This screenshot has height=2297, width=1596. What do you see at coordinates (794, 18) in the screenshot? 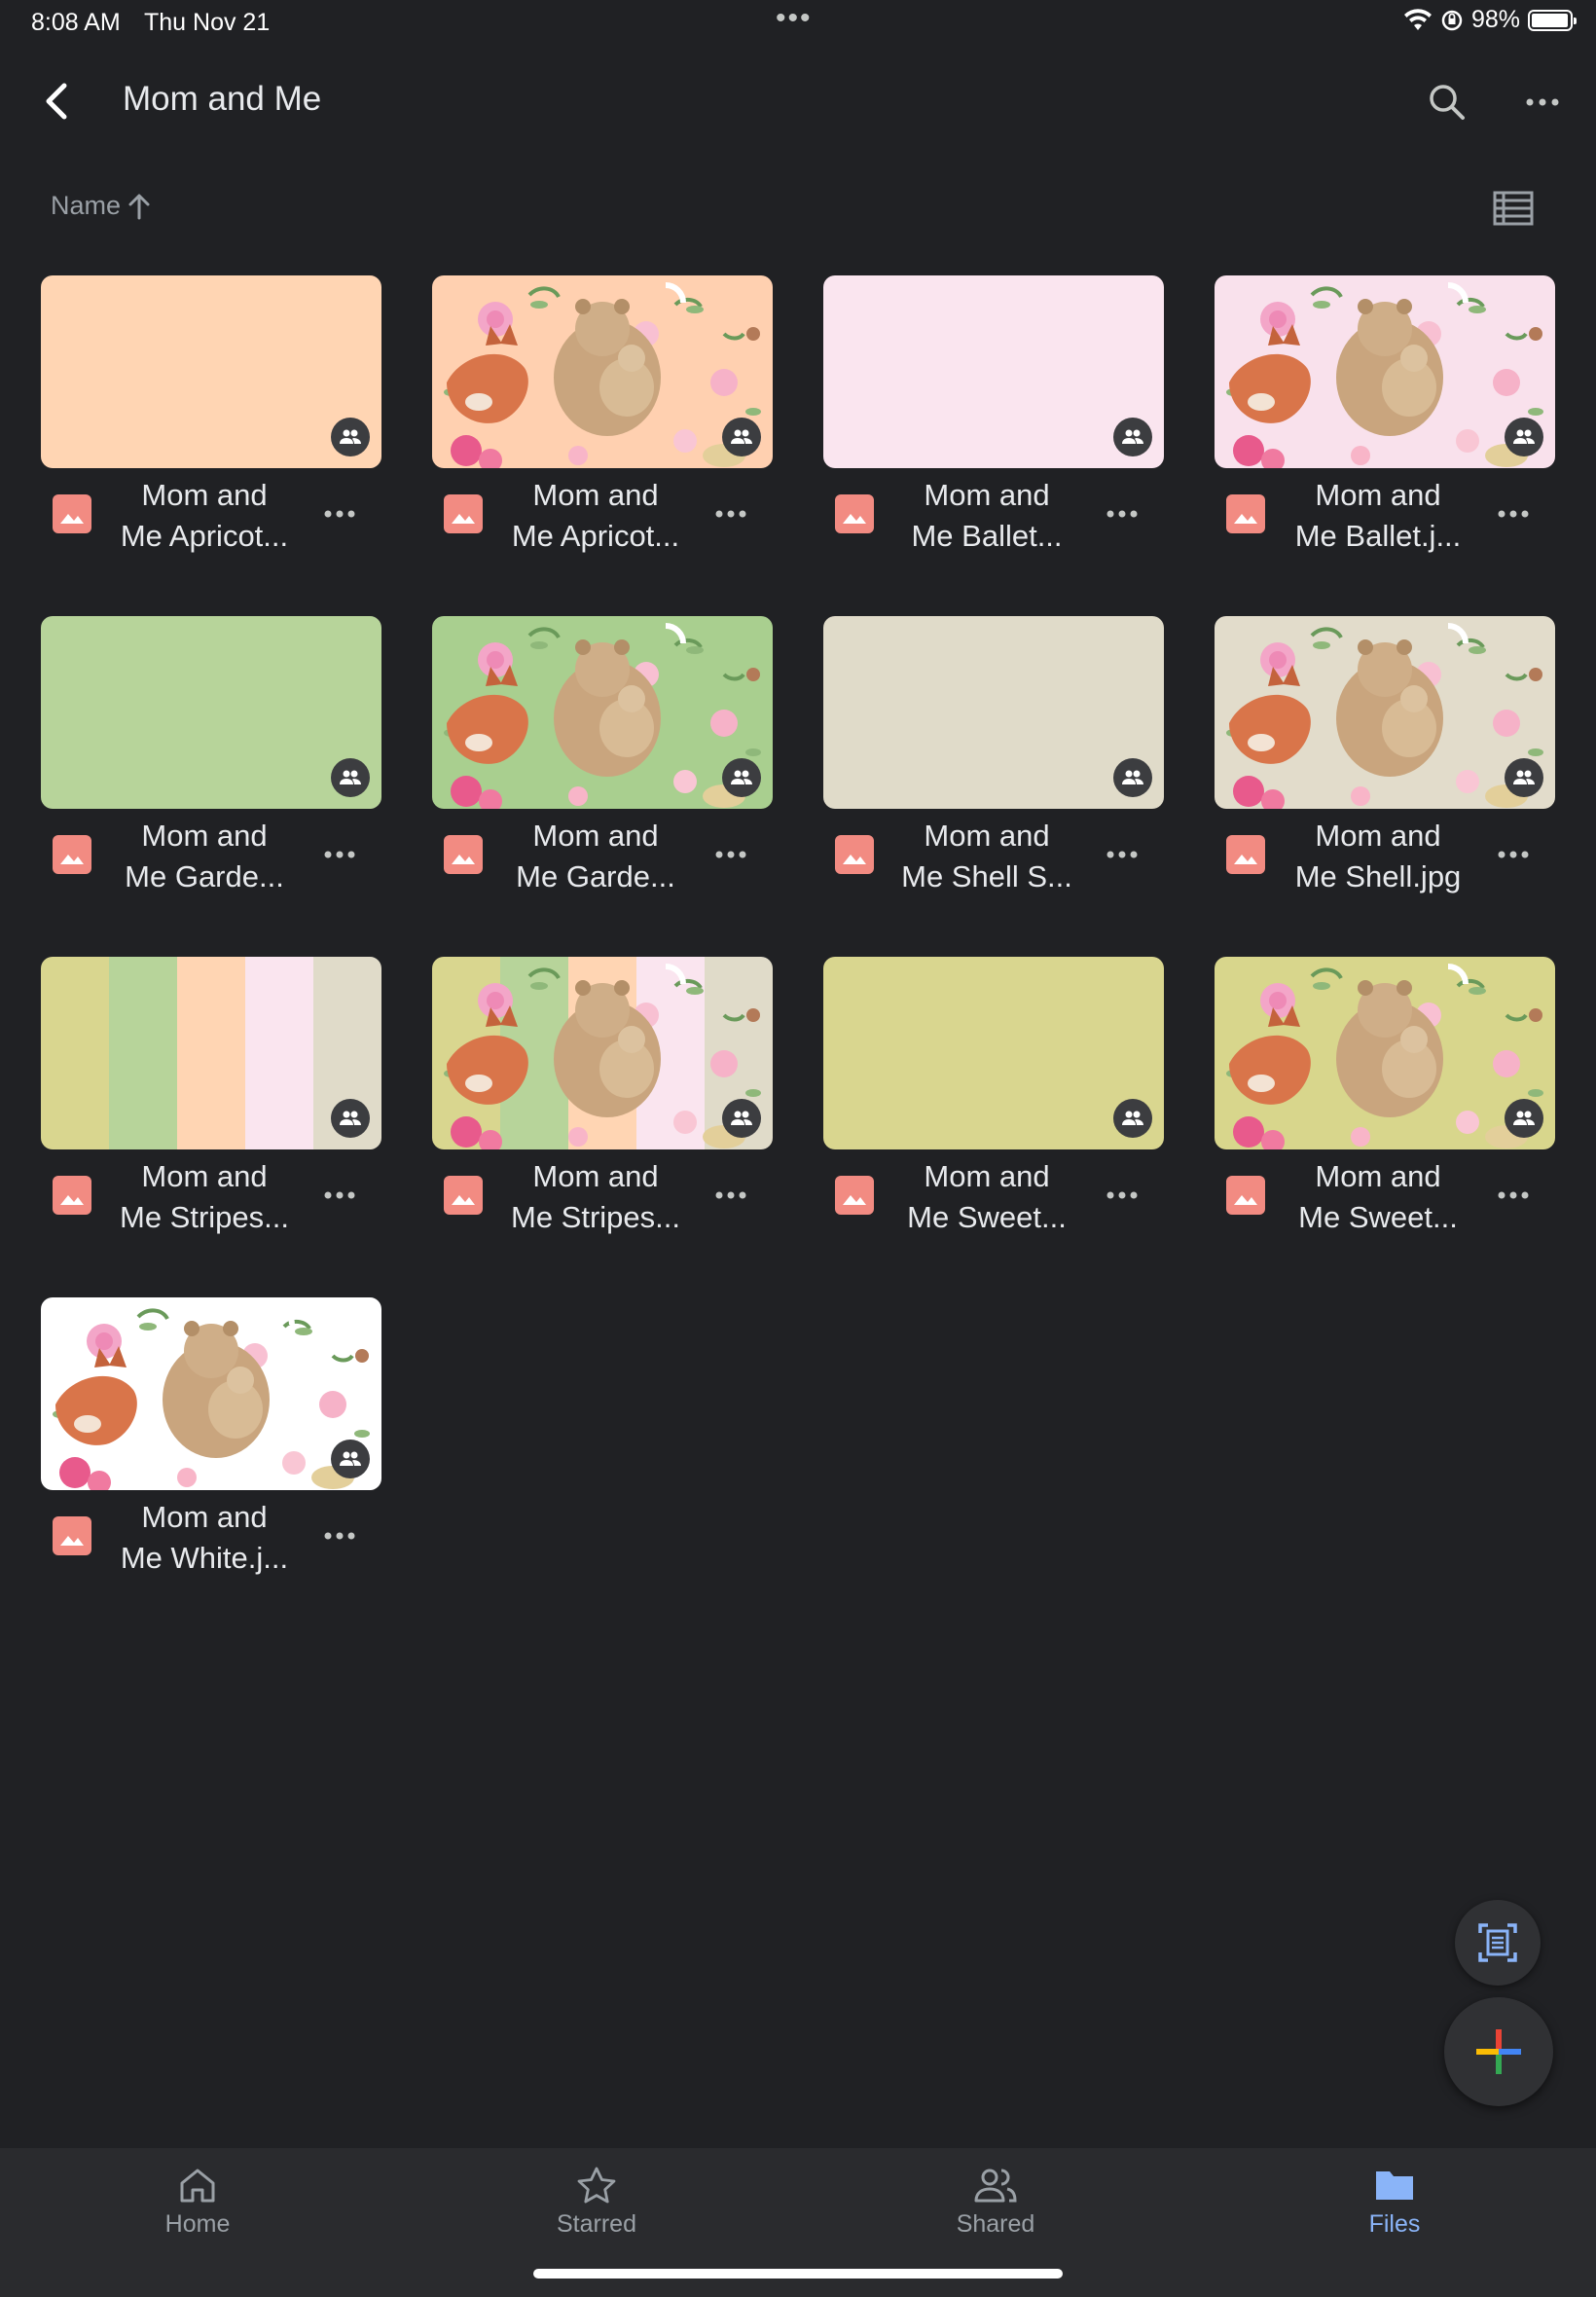
I see `multitasking-dots: •••` at bounding box center [794, 18].